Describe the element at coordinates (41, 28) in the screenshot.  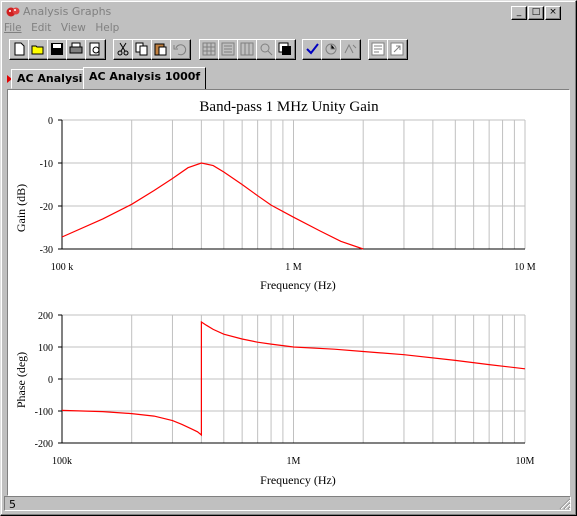
I see `menu-edit: Edit` at that location.